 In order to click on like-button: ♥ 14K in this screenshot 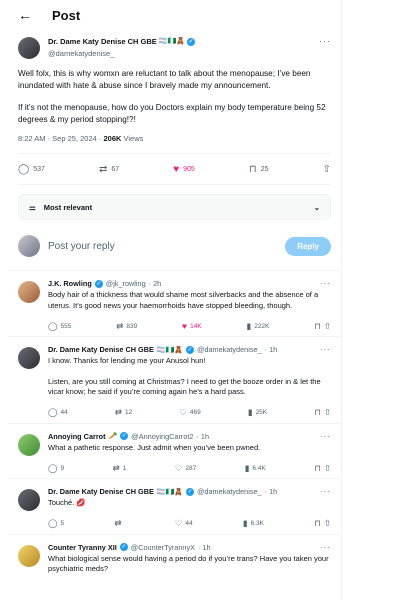, I will do `click(192, 326)`.